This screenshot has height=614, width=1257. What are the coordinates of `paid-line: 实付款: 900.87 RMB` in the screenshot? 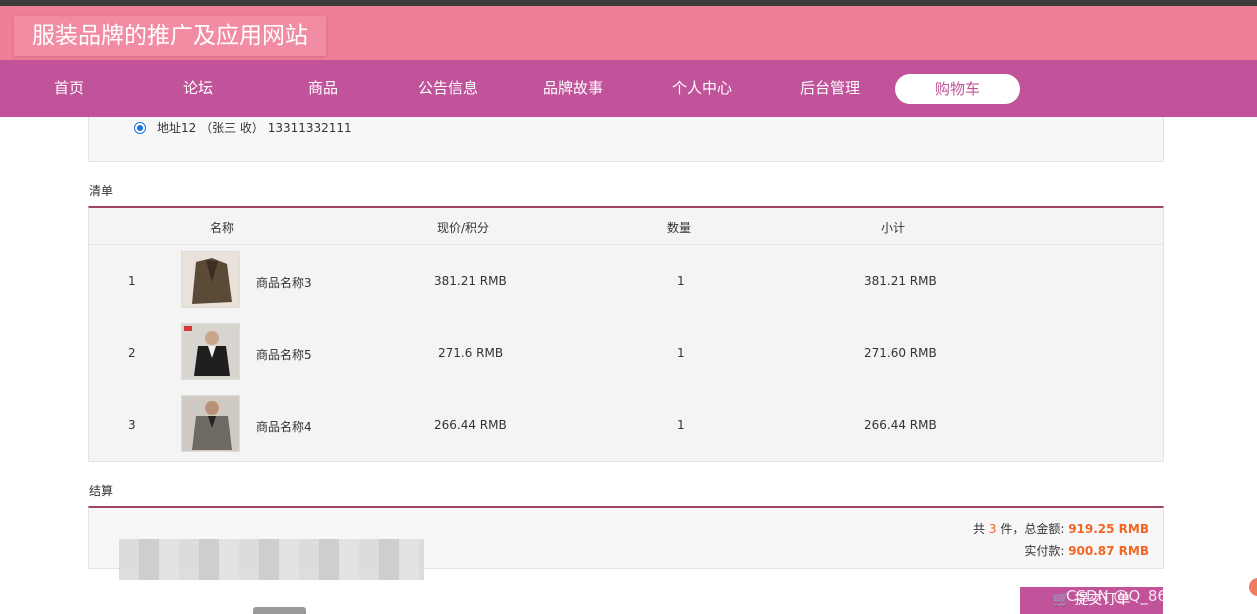 It's located at (1086, 550).